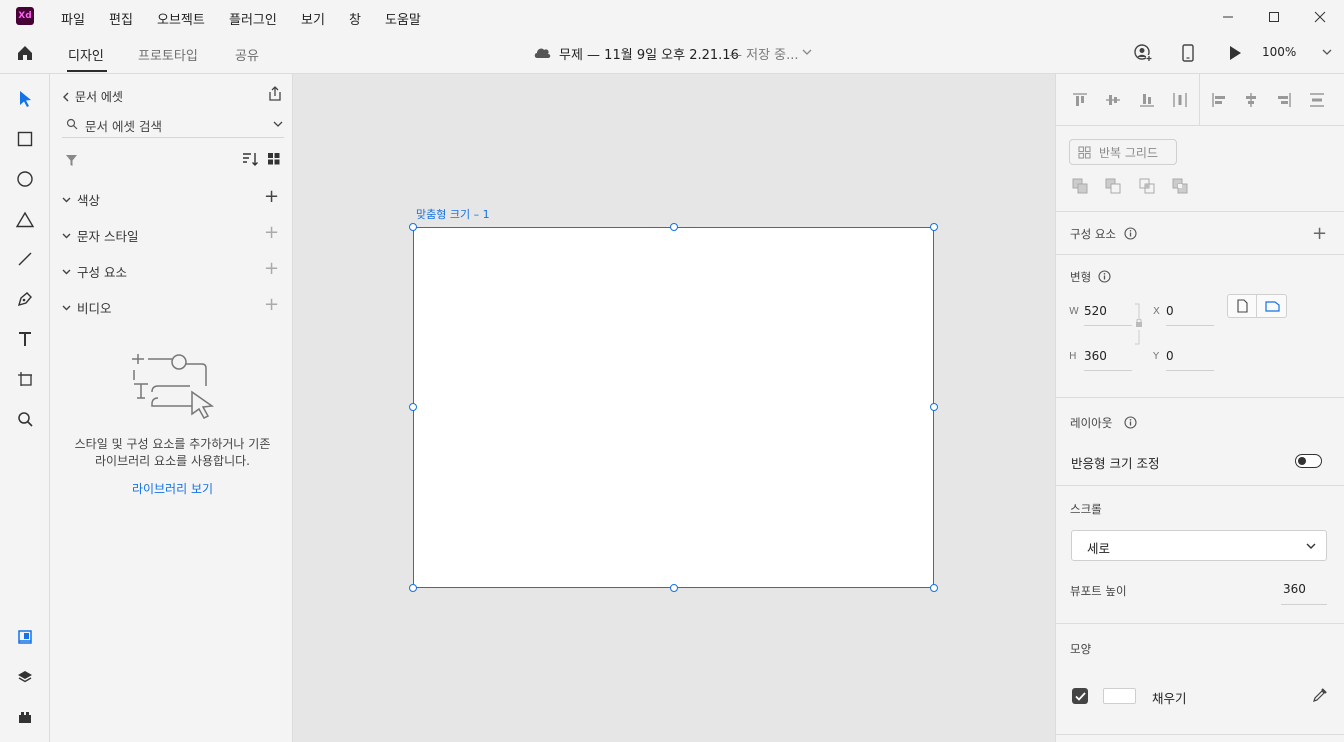  Describe the element at coordinates (1139, 324) in the screenshot. I see `lock-aspect-icon` at that location.